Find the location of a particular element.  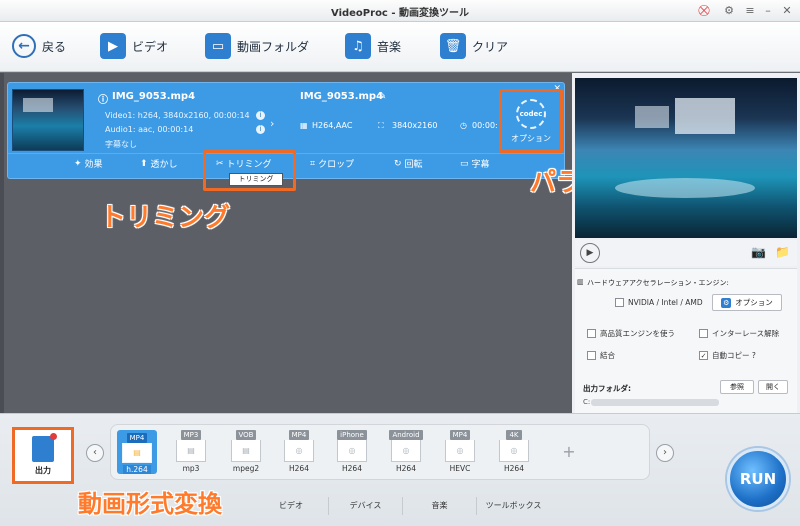

format-name: HEVC is located at coordinates (460, 468).